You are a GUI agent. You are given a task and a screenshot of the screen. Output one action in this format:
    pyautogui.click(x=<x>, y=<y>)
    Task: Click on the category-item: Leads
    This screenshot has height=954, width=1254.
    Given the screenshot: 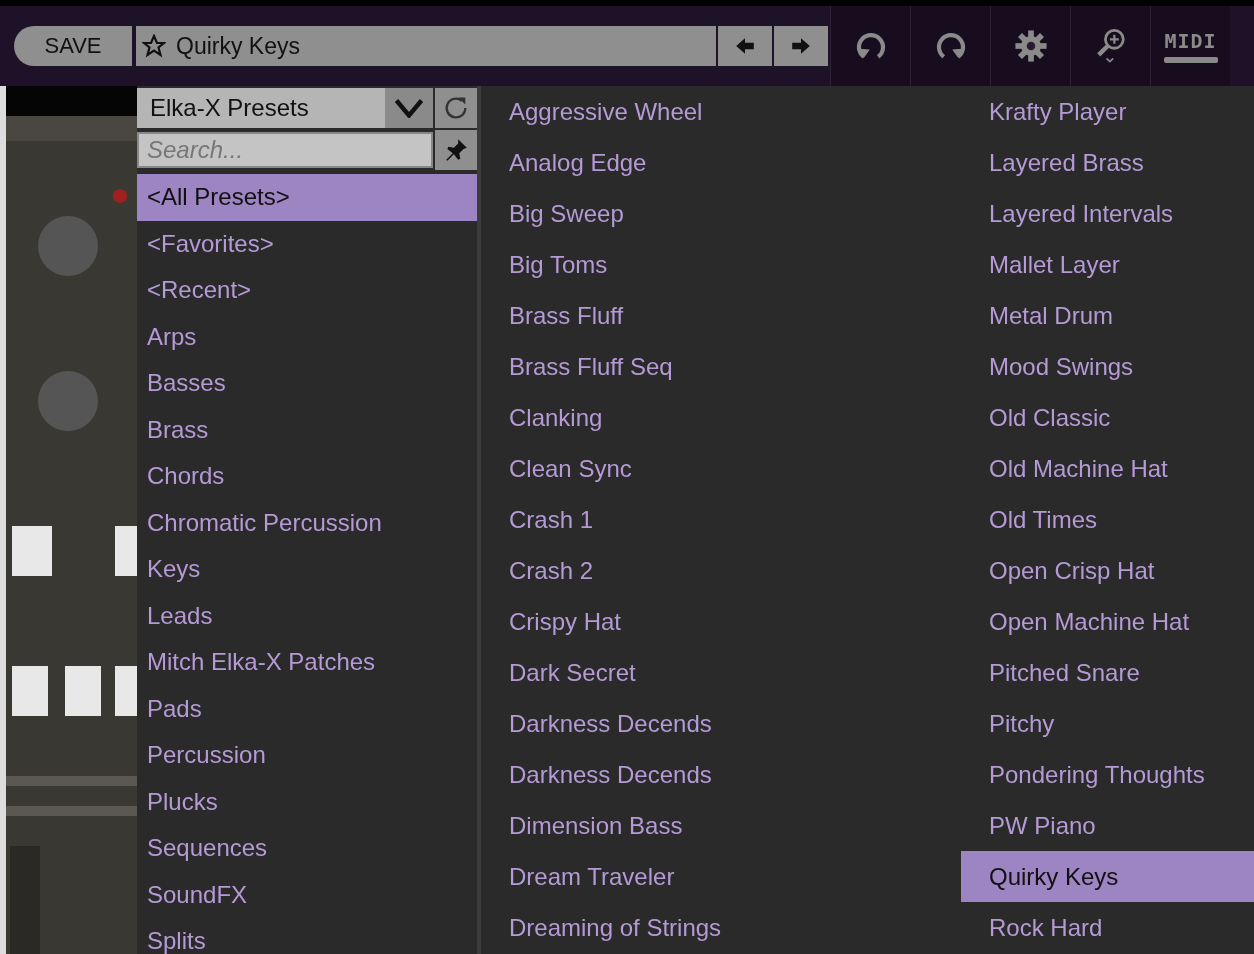 What is the action you would take?
    pyautogui.click(x=307, y=615)
    